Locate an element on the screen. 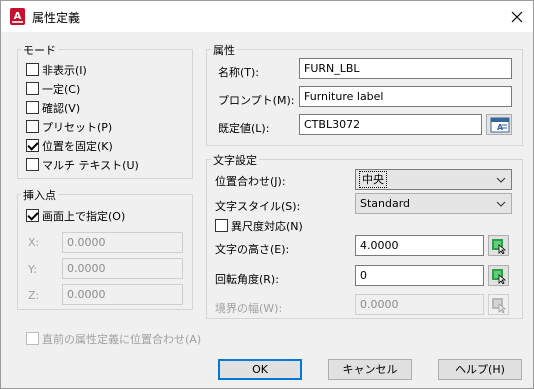 The image size is (534, 389). pick-height-button is located at coordinates (498, 245).